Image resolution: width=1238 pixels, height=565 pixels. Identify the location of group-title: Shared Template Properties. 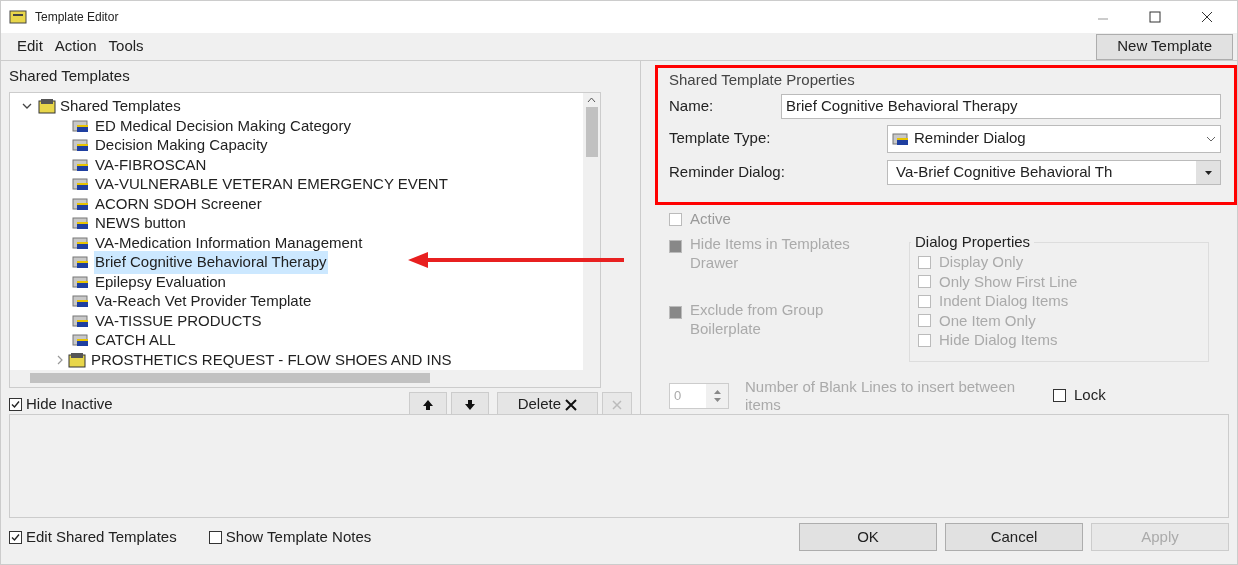
(762, 80).